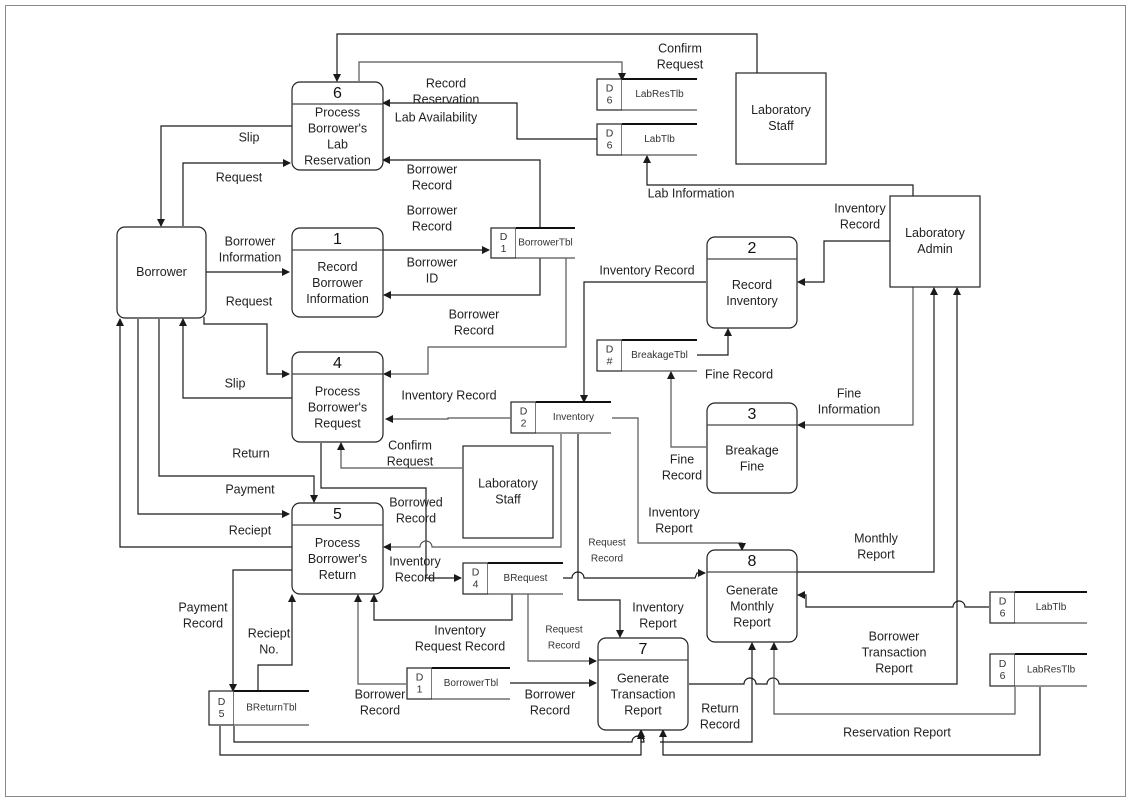 The height and width of the screenshot is (804, 1133). What do you see at coordinates (337, 299) in the screenshot?
I see `process-label: Information` at bounding box center [337, 299].